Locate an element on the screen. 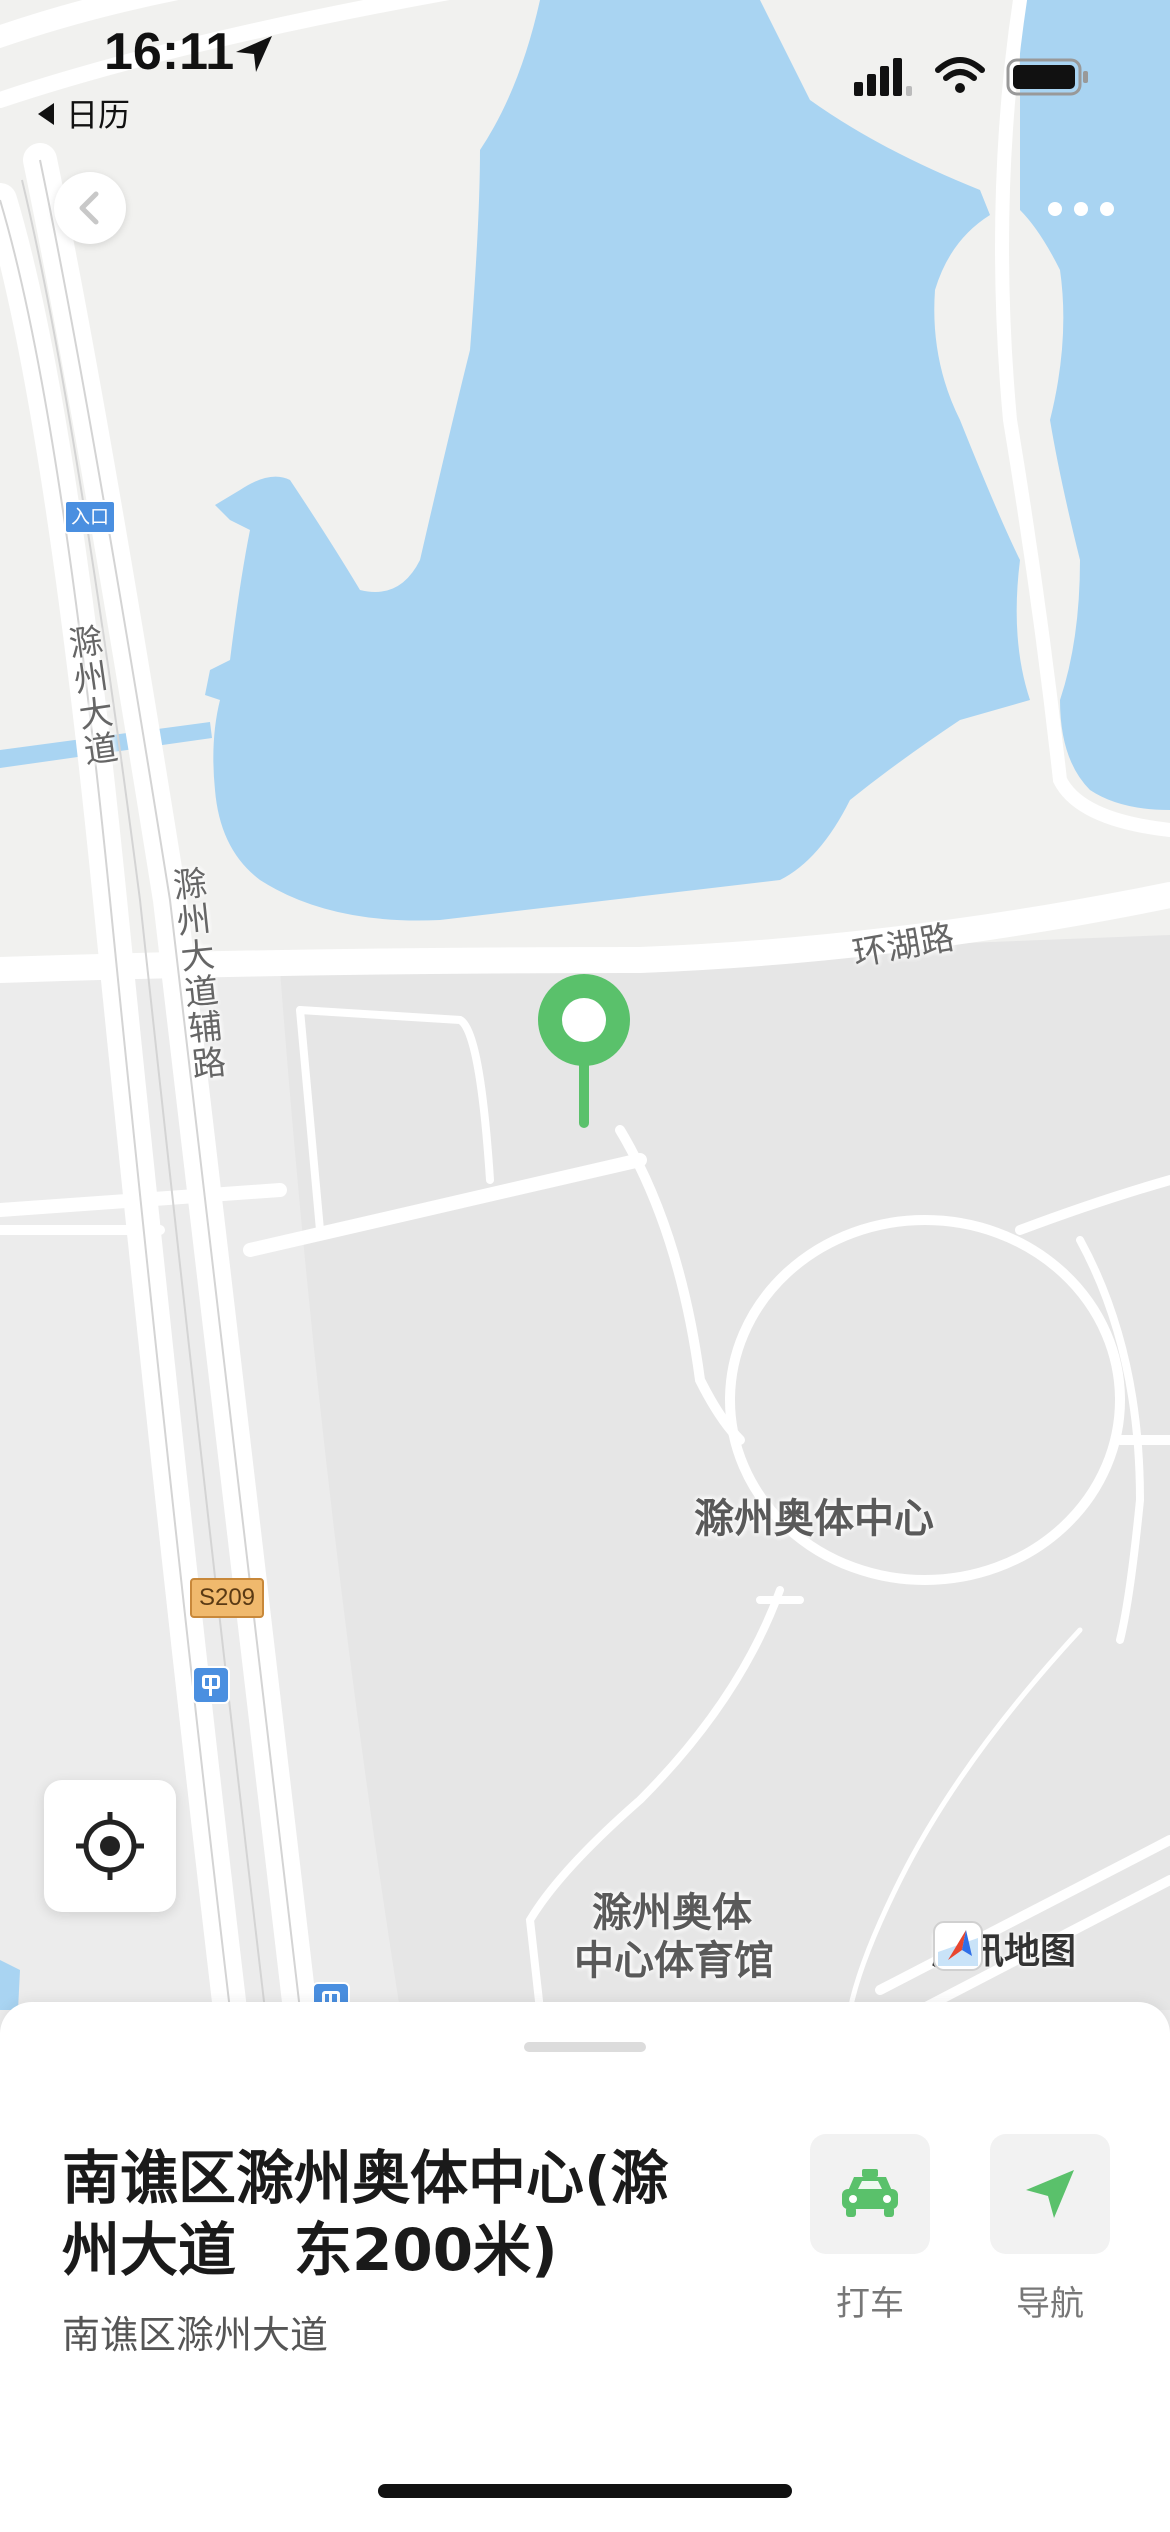  taxi-icon is located at coordinates (870, 2193).